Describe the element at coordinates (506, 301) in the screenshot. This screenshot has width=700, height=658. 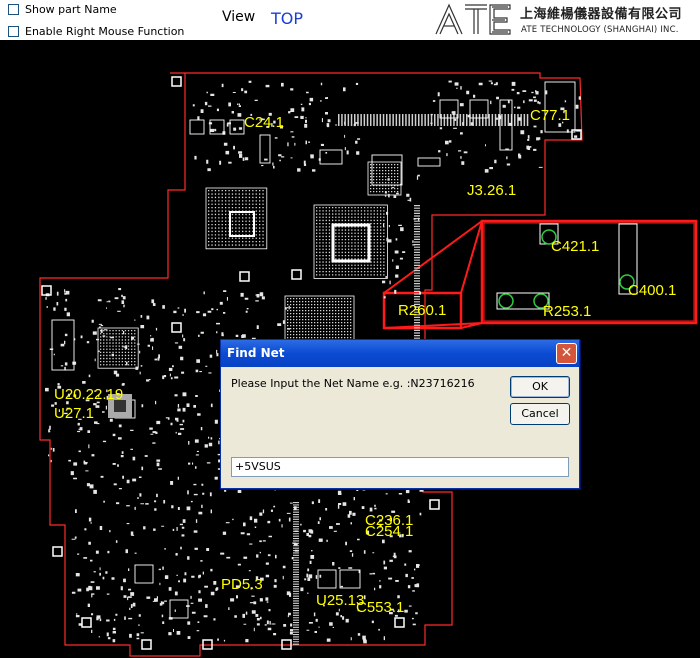
I see `inset-pad-circle` at that location.